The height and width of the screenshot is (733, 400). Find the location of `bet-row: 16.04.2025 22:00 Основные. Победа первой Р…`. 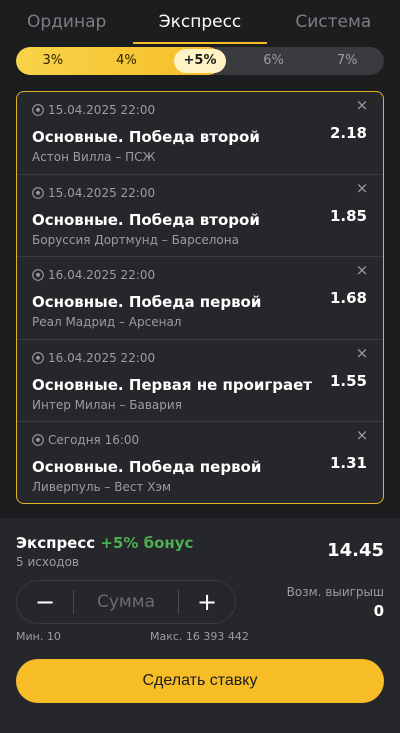

bet-row: 16.04.2025 22:00 Основные. Победа первой Р… is located at coordinates (200, 298).